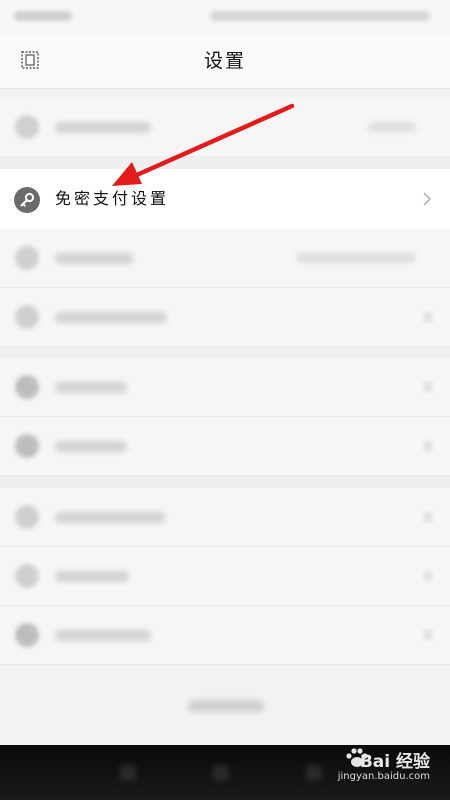 This screenshot has height=800, width=450. I want to click on item-label: 免密支付设置, so click(112, 198).